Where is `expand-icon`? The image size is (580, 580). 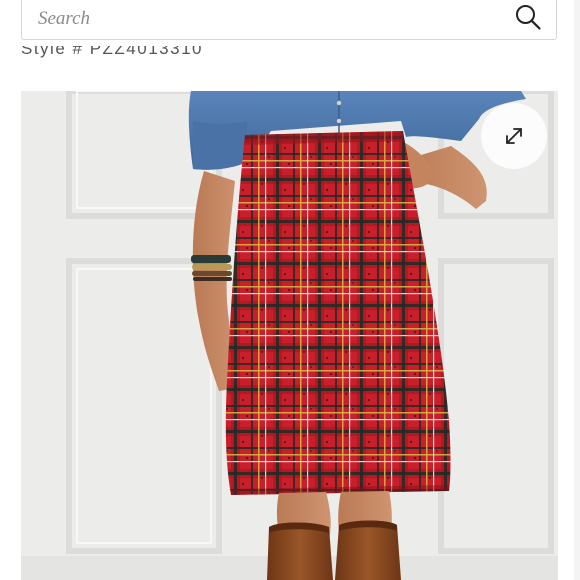 expand-icon is located at coordinates (514, 136).